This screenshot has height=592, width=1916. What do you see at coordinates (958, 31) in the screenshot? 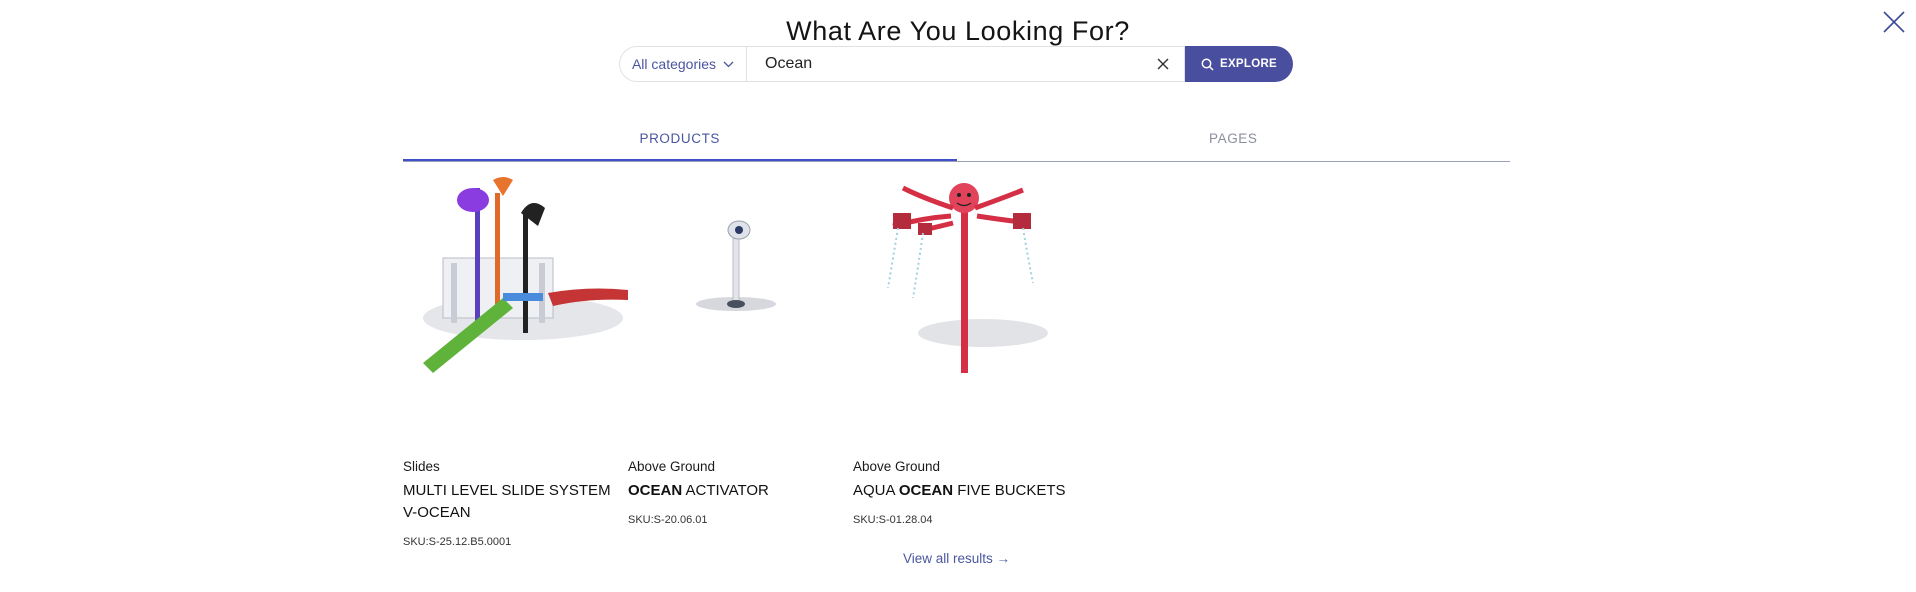
I see `page-title: What Are You Looking For?` at bounding box center [958, 31].